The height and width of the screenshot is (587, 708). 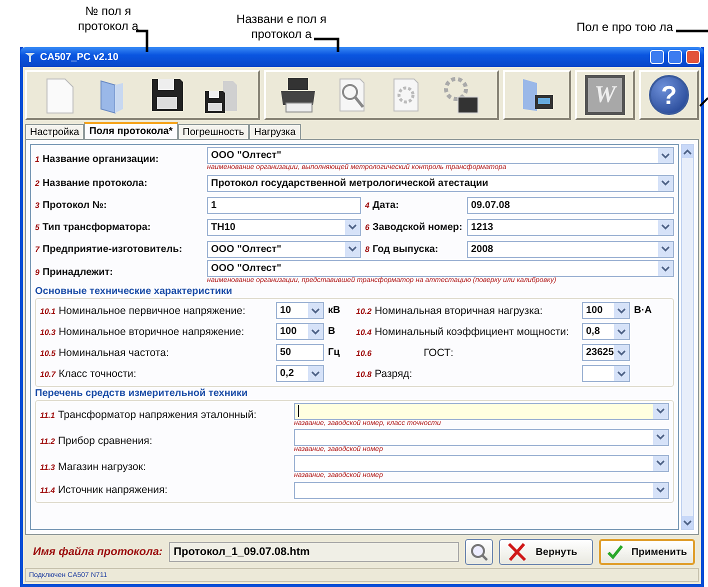 What do you see at coordinates (545, 552) in the screenshot?
I see `revert-button: Вернуть` at bounding box center [545, 552].